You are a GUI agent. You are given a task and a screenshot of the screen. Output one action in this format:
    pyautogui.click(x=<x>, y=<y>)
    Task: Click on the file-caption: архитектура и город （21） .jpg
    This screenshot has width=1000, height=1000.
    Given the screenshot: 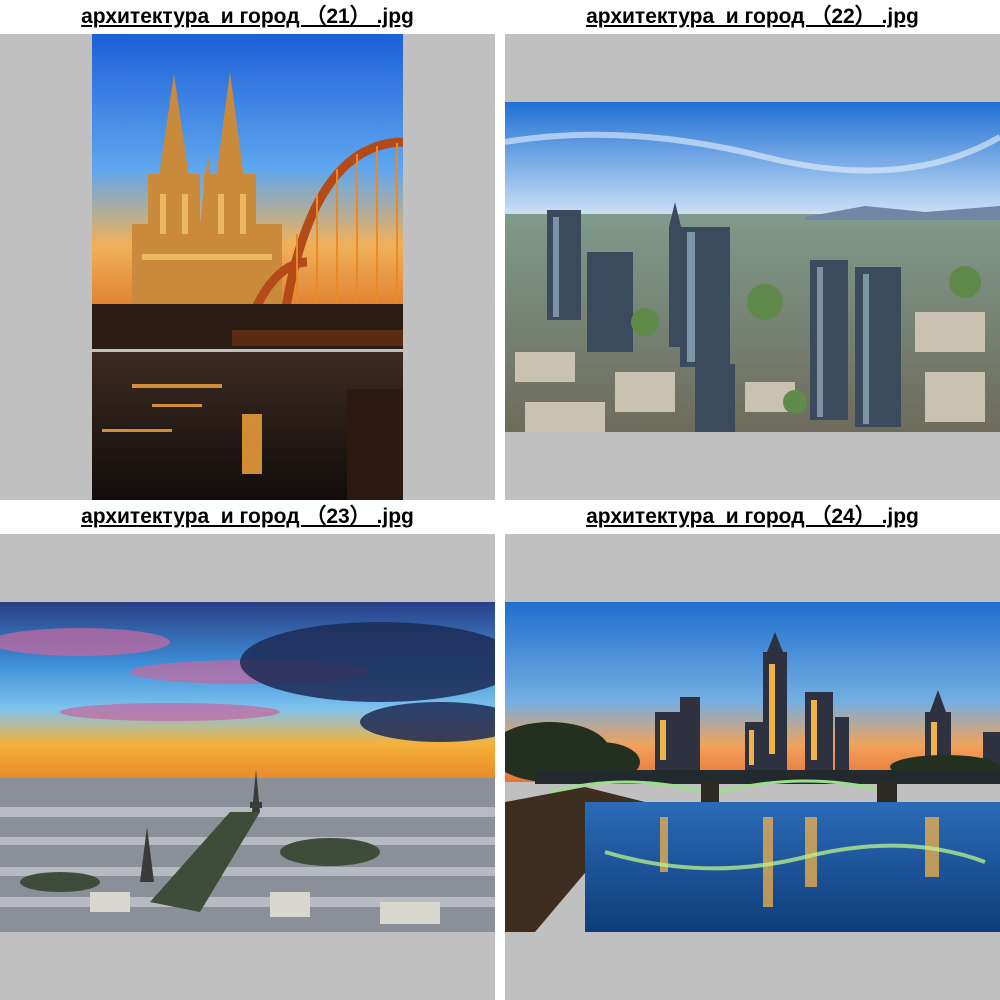 What is the action you would take?
    pyautogui.click(x=247, y=17)
    